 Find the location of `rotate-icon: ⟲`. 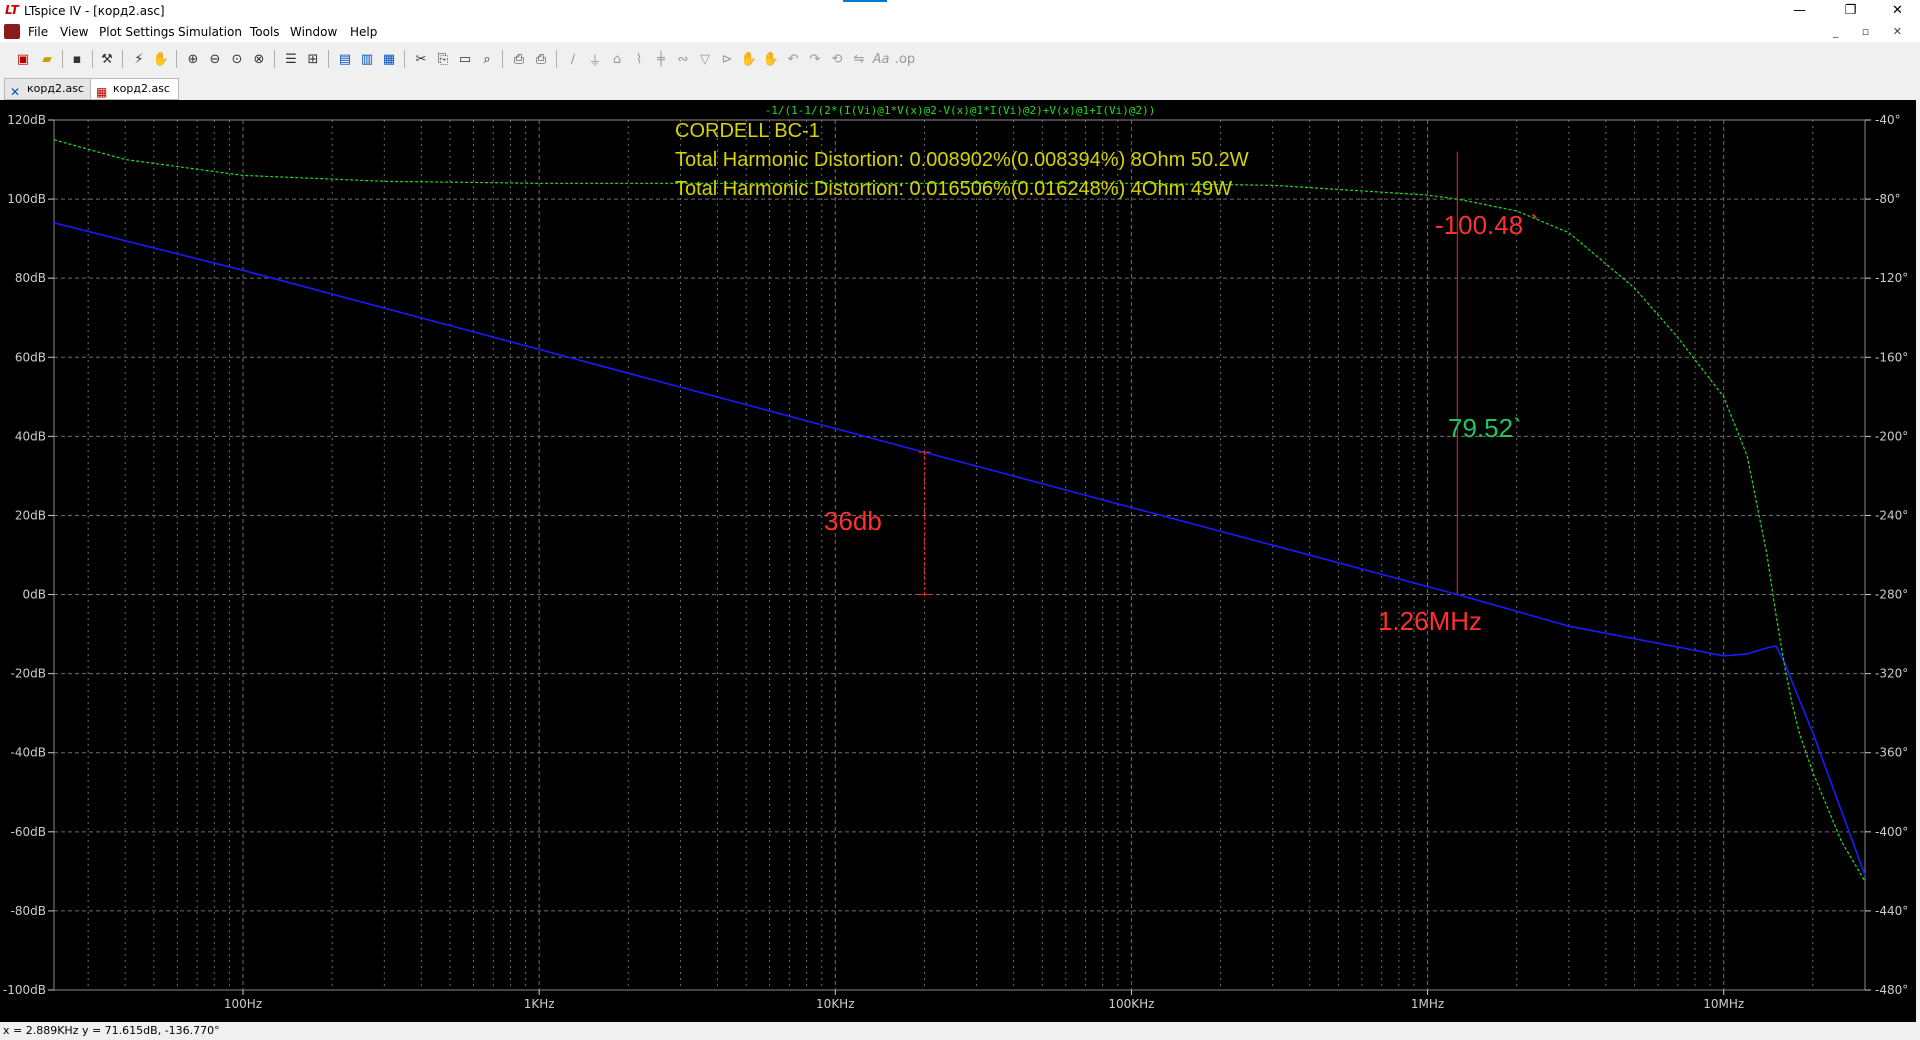

rotate-icon: ⟲ is located at coordinates (837, 59).